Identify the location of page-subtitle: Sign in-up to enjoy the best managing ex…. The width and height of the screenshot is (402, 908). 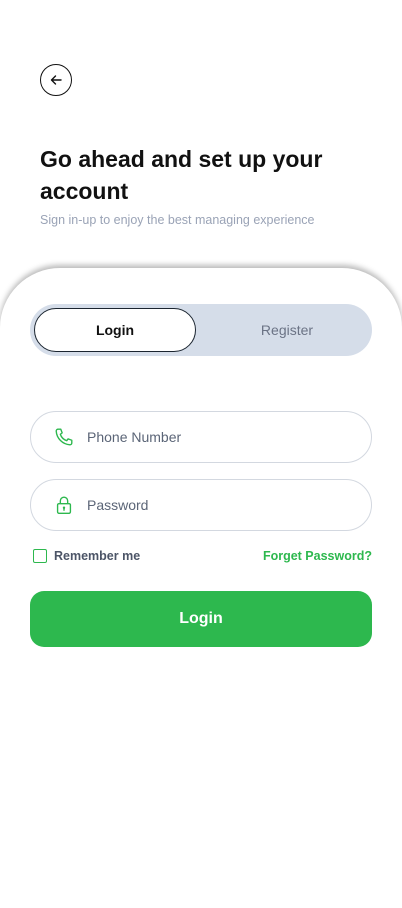
(177, 220).